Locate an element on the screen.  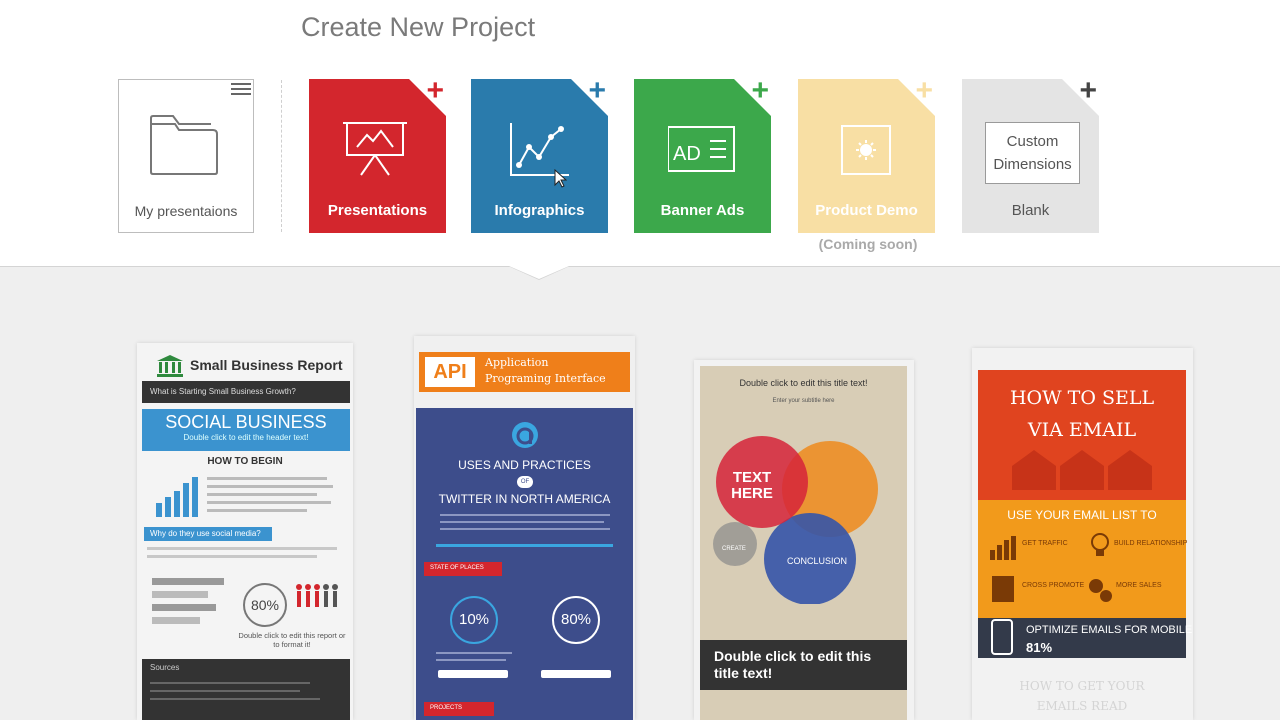
gears-icon is located at coordinates (1100, 590).